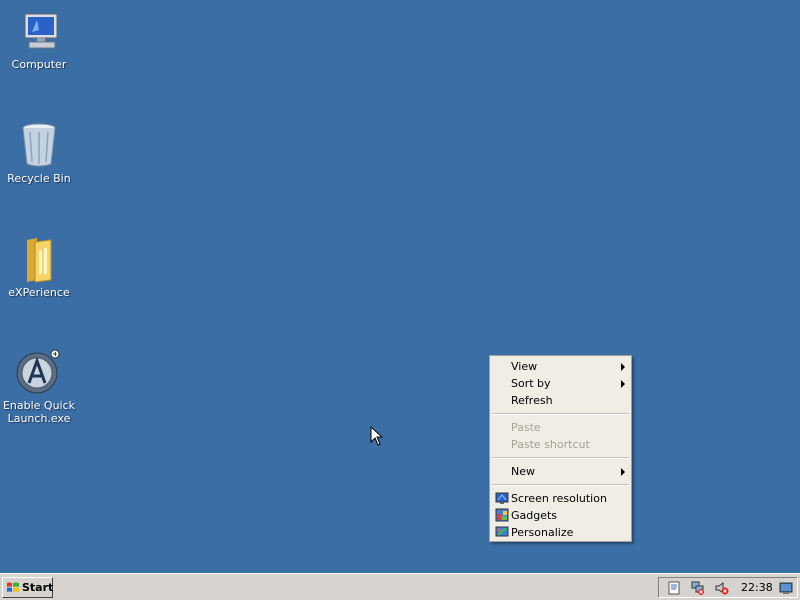  I want to click on gadgets-icon, so click(502, 515).